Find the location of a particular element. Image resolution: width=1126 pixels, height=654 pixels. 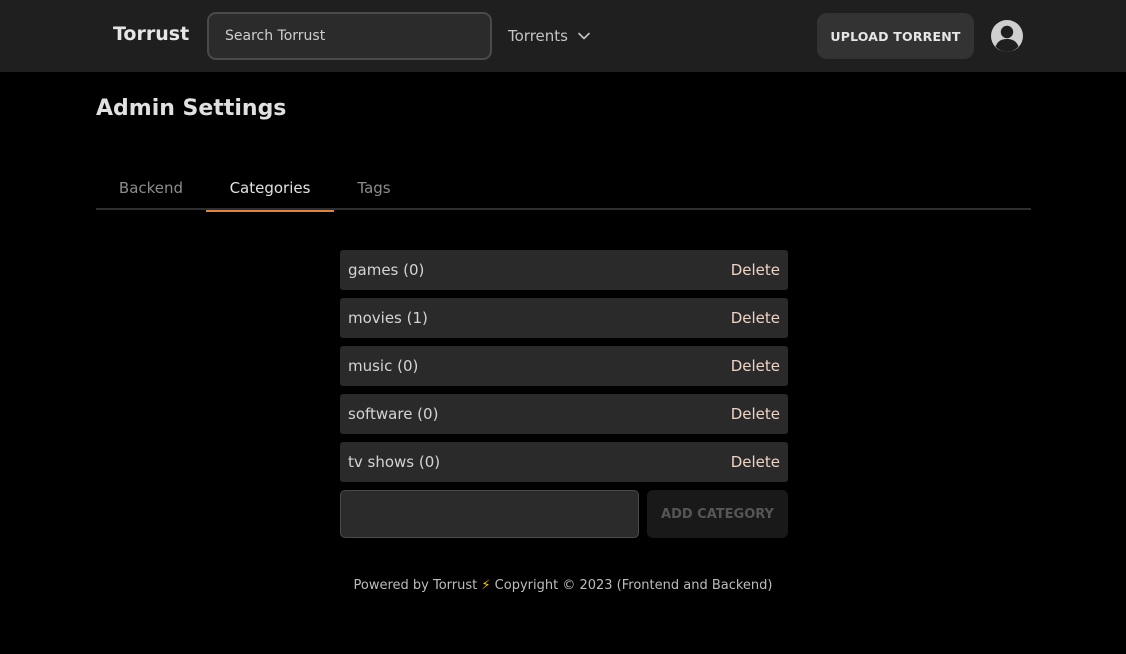

tab-backend: Backend is located at coordinates (151, 188).